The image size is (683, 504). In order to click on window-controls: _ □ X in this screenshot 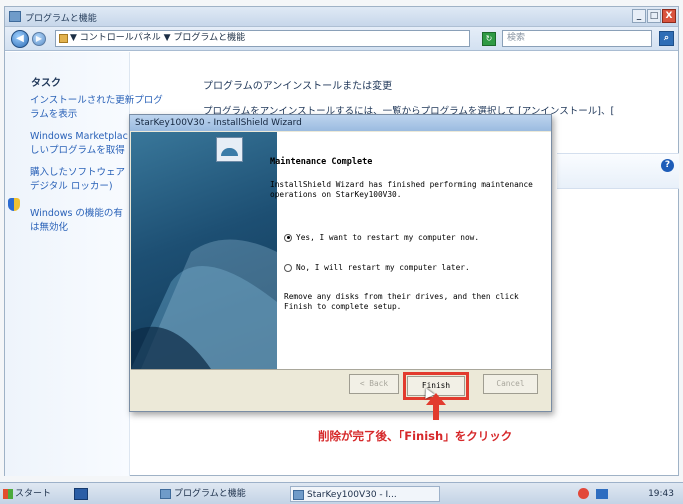, I will do `click(654, 16)`.